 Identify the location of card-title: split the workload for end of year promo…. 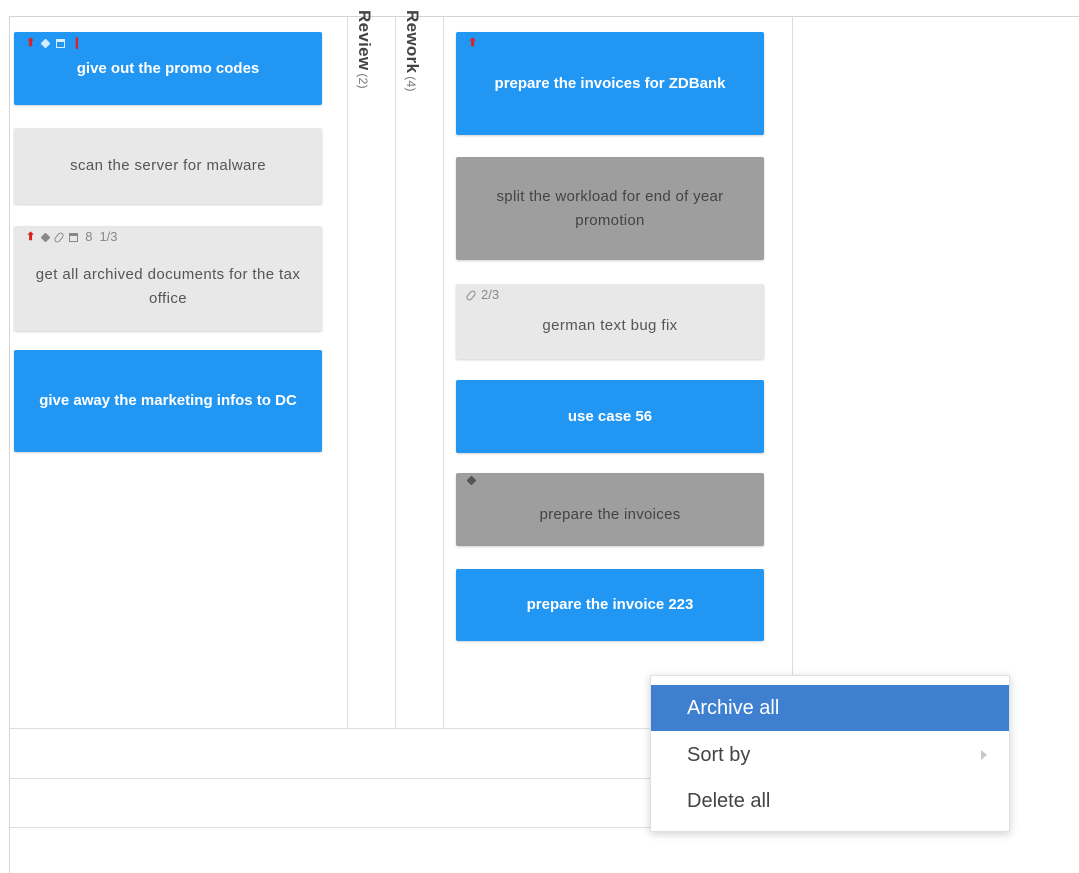
(610, 208).